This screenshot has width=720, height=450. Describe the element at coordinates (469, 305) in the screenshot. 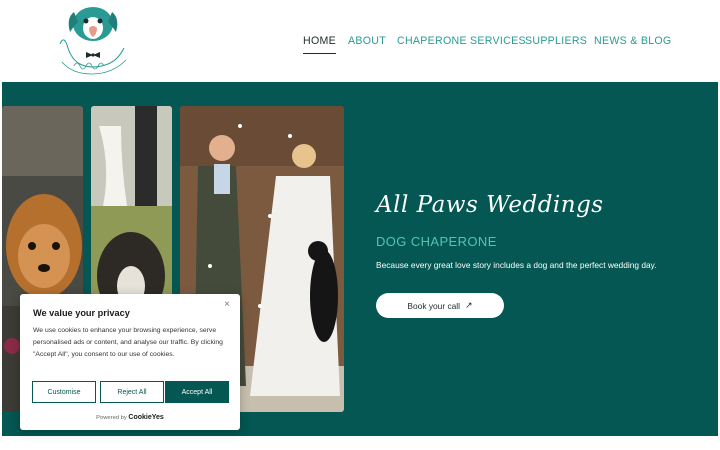

I see `arrow-up-right-icon: ↗` at that location.